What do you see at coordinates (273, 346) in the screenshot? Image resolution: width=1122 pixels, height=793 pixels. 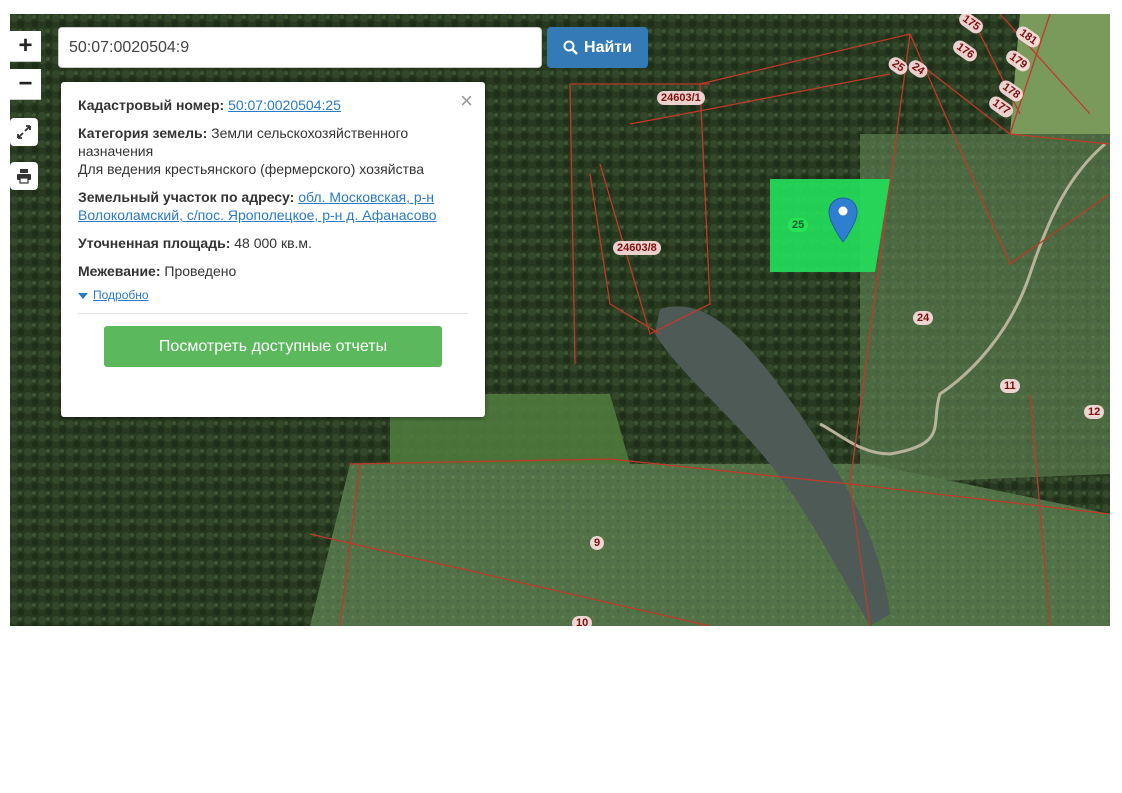 I see `view-reports-button: Посмотреть доступные отчеты` at bounding box center [273, 346].